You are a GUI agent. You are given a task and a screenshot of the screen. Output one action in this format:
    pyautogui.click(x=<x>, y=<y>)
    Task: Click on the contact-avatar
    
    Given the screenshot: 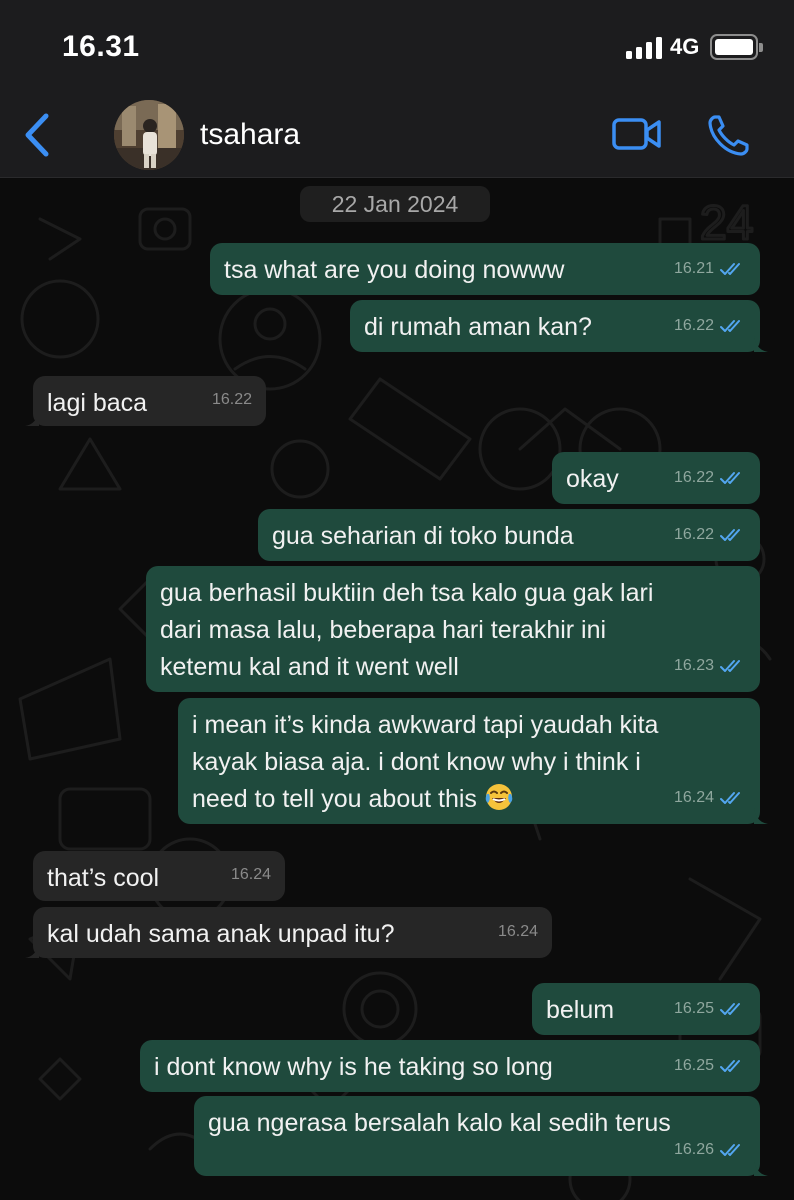 What is the action you would take?
    pyautogui.click(x=149, y=135)
    